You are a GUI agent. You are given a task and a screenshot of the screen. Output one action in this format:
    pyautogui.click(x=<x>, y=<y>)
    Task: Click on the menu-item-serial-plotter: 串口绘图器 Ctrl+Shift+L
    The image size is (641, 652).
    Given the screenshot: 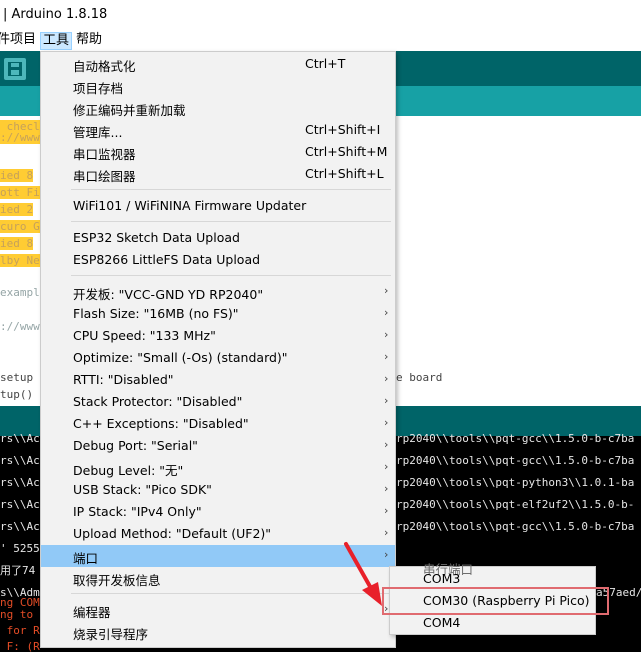 What is the action you would take?
    pyautogui.click(x=218, y=174)
    